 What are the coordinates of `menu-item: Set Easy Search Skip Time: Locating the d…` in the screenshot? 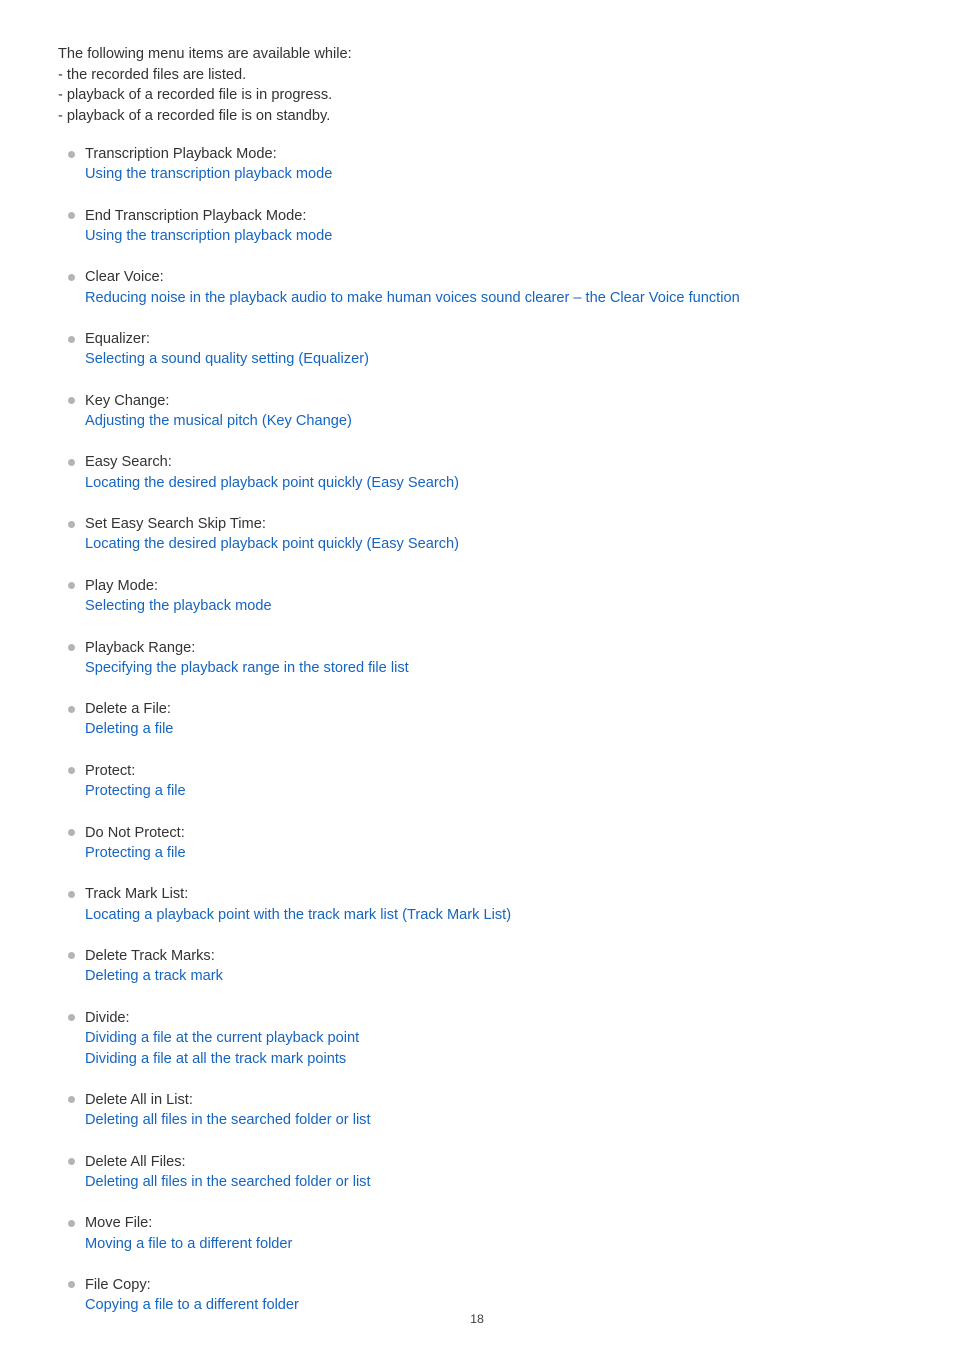 It's located at (488, 534).